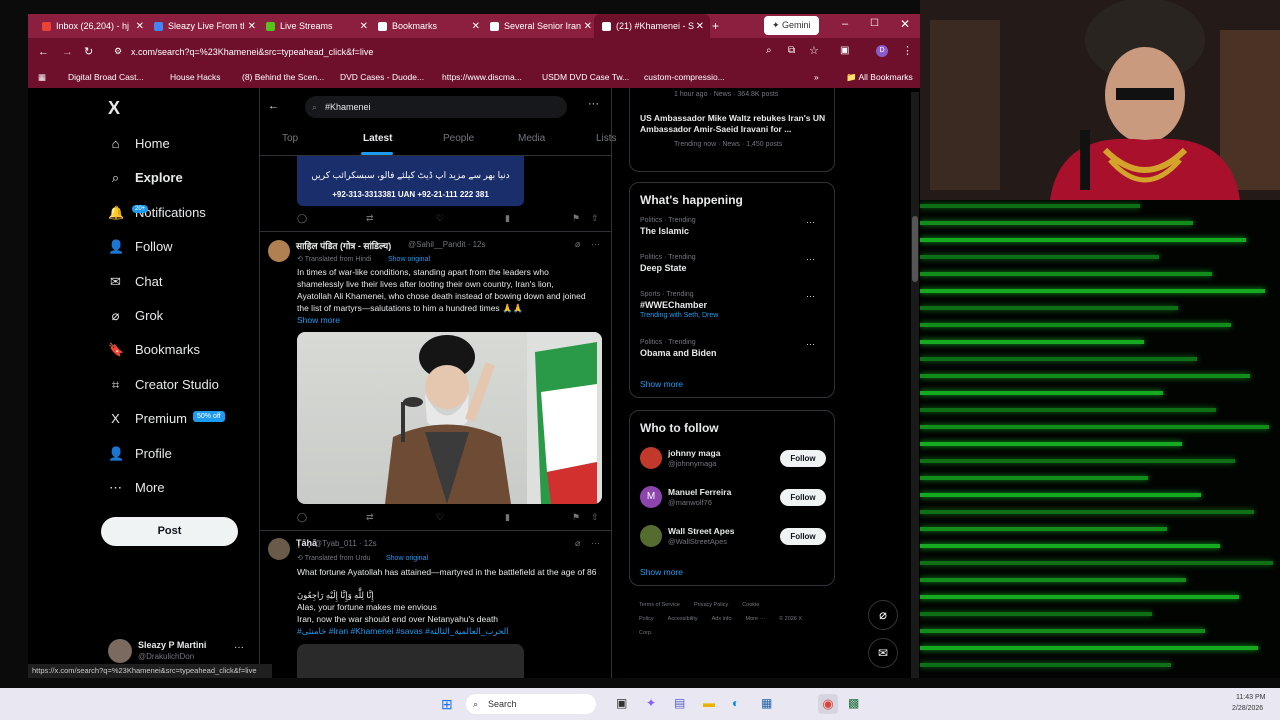 Image resolution: width=1280 pixels, height=720 pixels. What do you see at coordinates (844, 50) in the screenshot?
I see `sidepanel-icon: ▣` at bounding box center [844, 50].